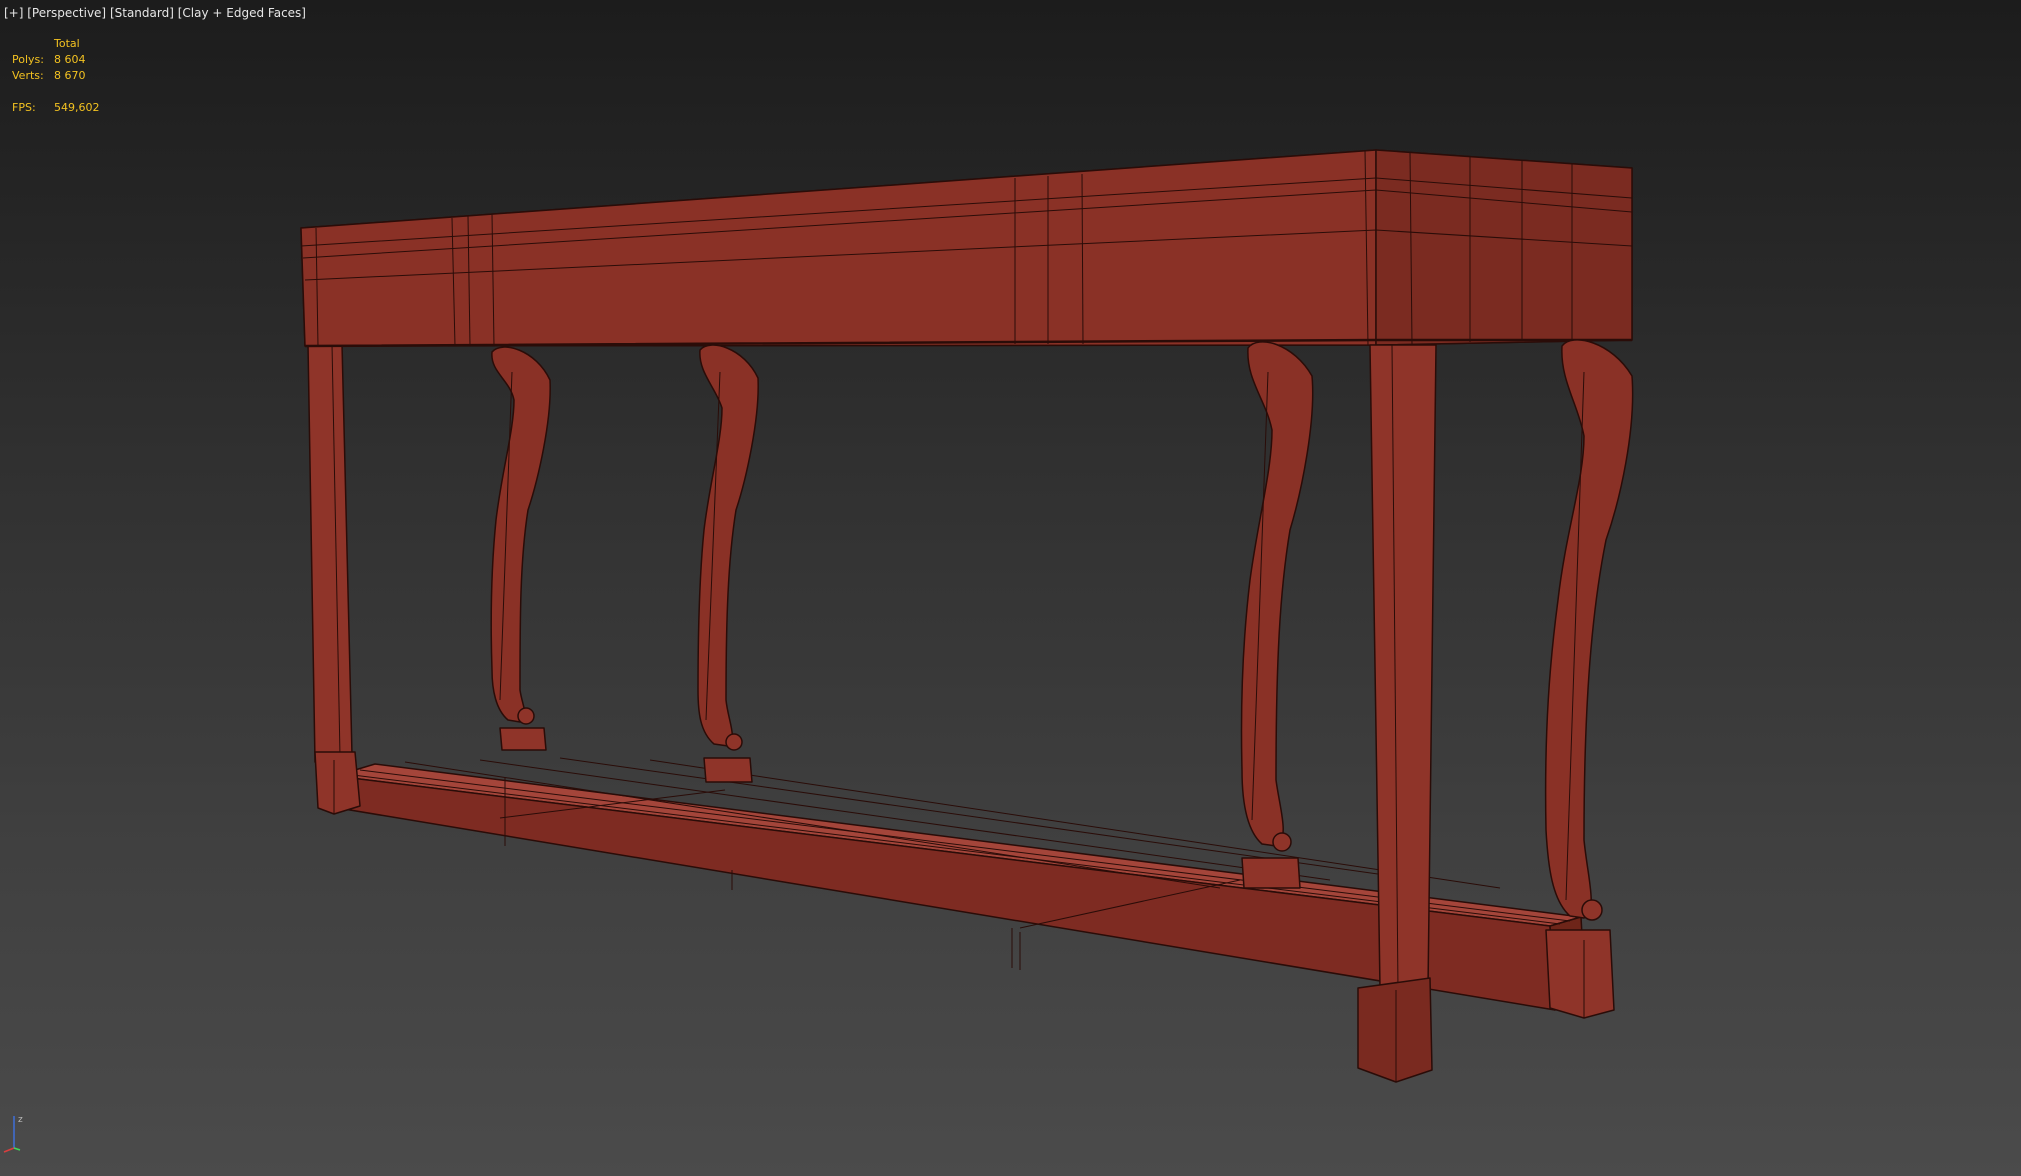  What do you see at coordinates (966, 248) in the screenshot?
I see `table-apron` at bounding box center [966, 248].